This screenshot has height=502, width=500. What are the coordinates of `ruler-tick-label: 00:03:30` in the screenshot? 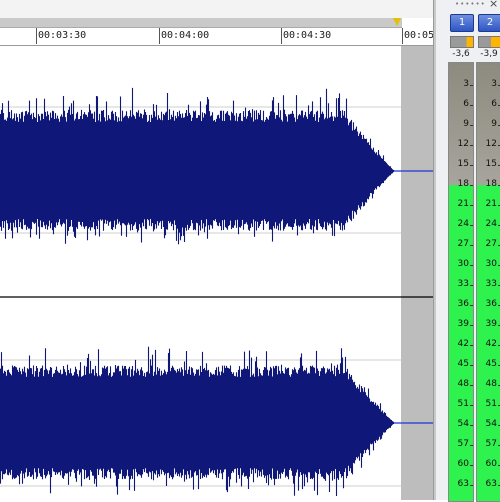 It's located at (62, 35).